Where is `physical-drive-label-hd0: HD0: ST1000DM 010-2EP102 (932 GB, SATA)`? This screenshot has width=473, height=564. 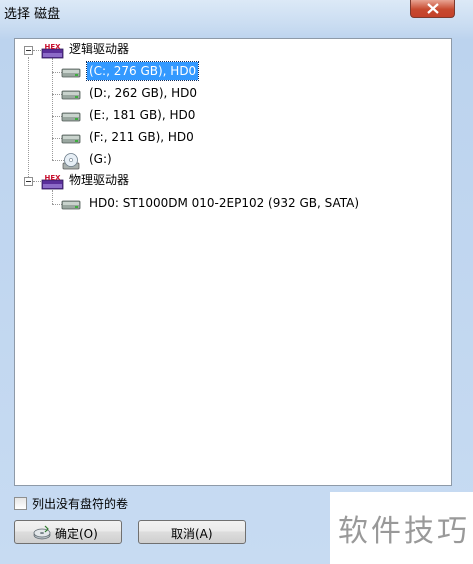 physical-drive-label-hd0: HD0: ST1000DM 010-2EP102 (932 GB, SATA) is located at coordinates (224, 203).